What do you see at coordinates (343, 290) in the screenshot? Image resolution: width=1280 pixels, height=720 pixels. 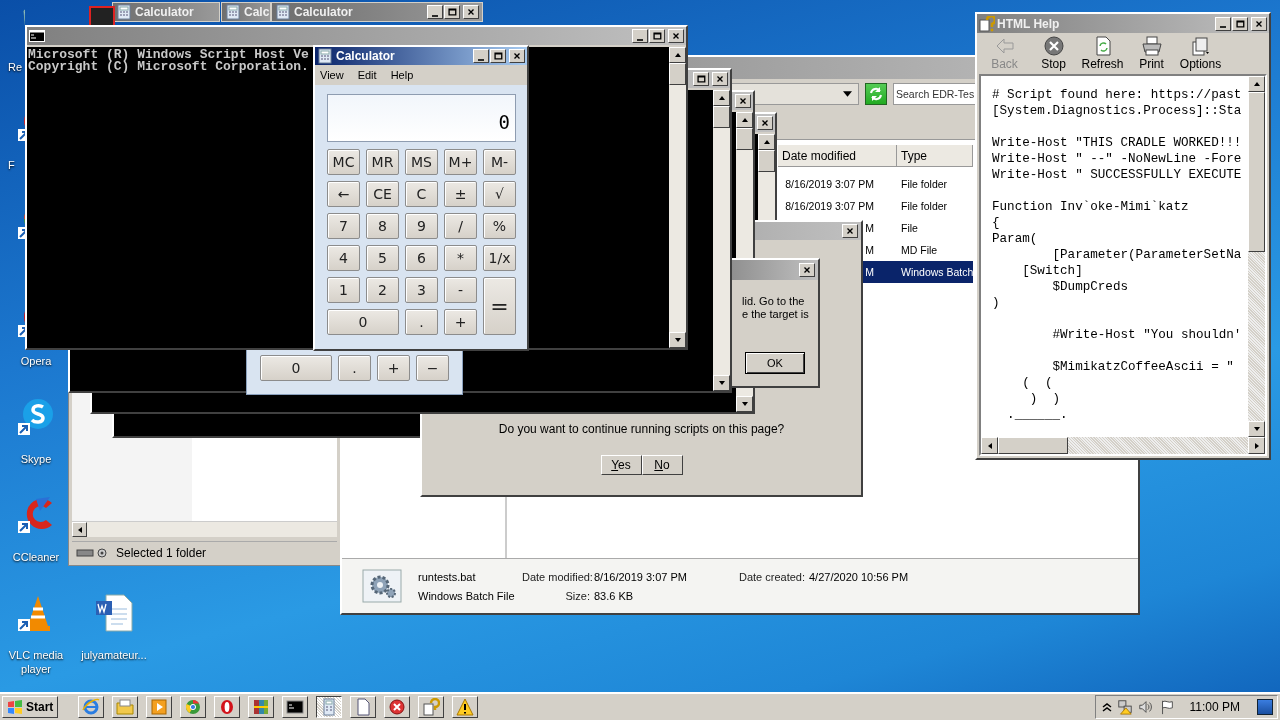 I see `calculator-key: 1` at bounding box center [343, 290].